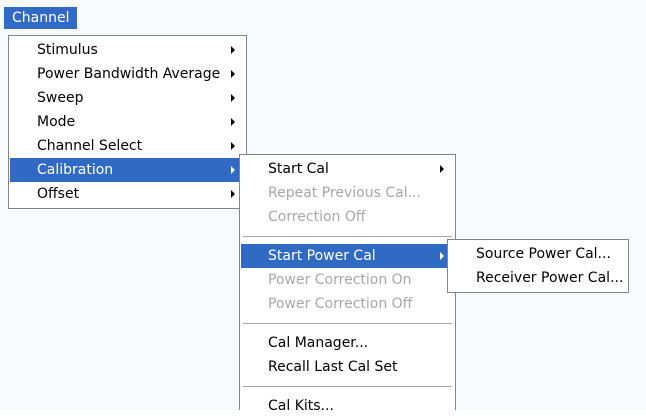  What do you see at coordinates (347, 169) in the screenshot?
I see `menu-item-start-cal: Start Cal` at bounding box center [347, 169].